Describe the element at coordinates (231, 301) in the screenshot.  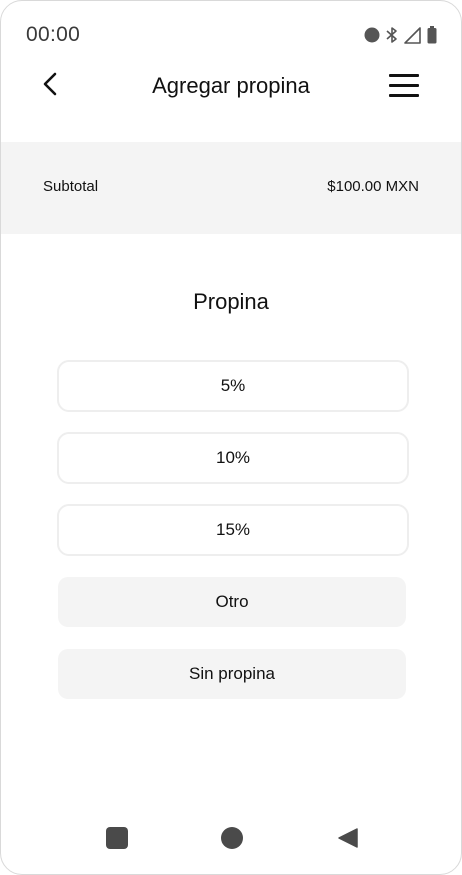
I see `tip-section-title: Propina` at that location.